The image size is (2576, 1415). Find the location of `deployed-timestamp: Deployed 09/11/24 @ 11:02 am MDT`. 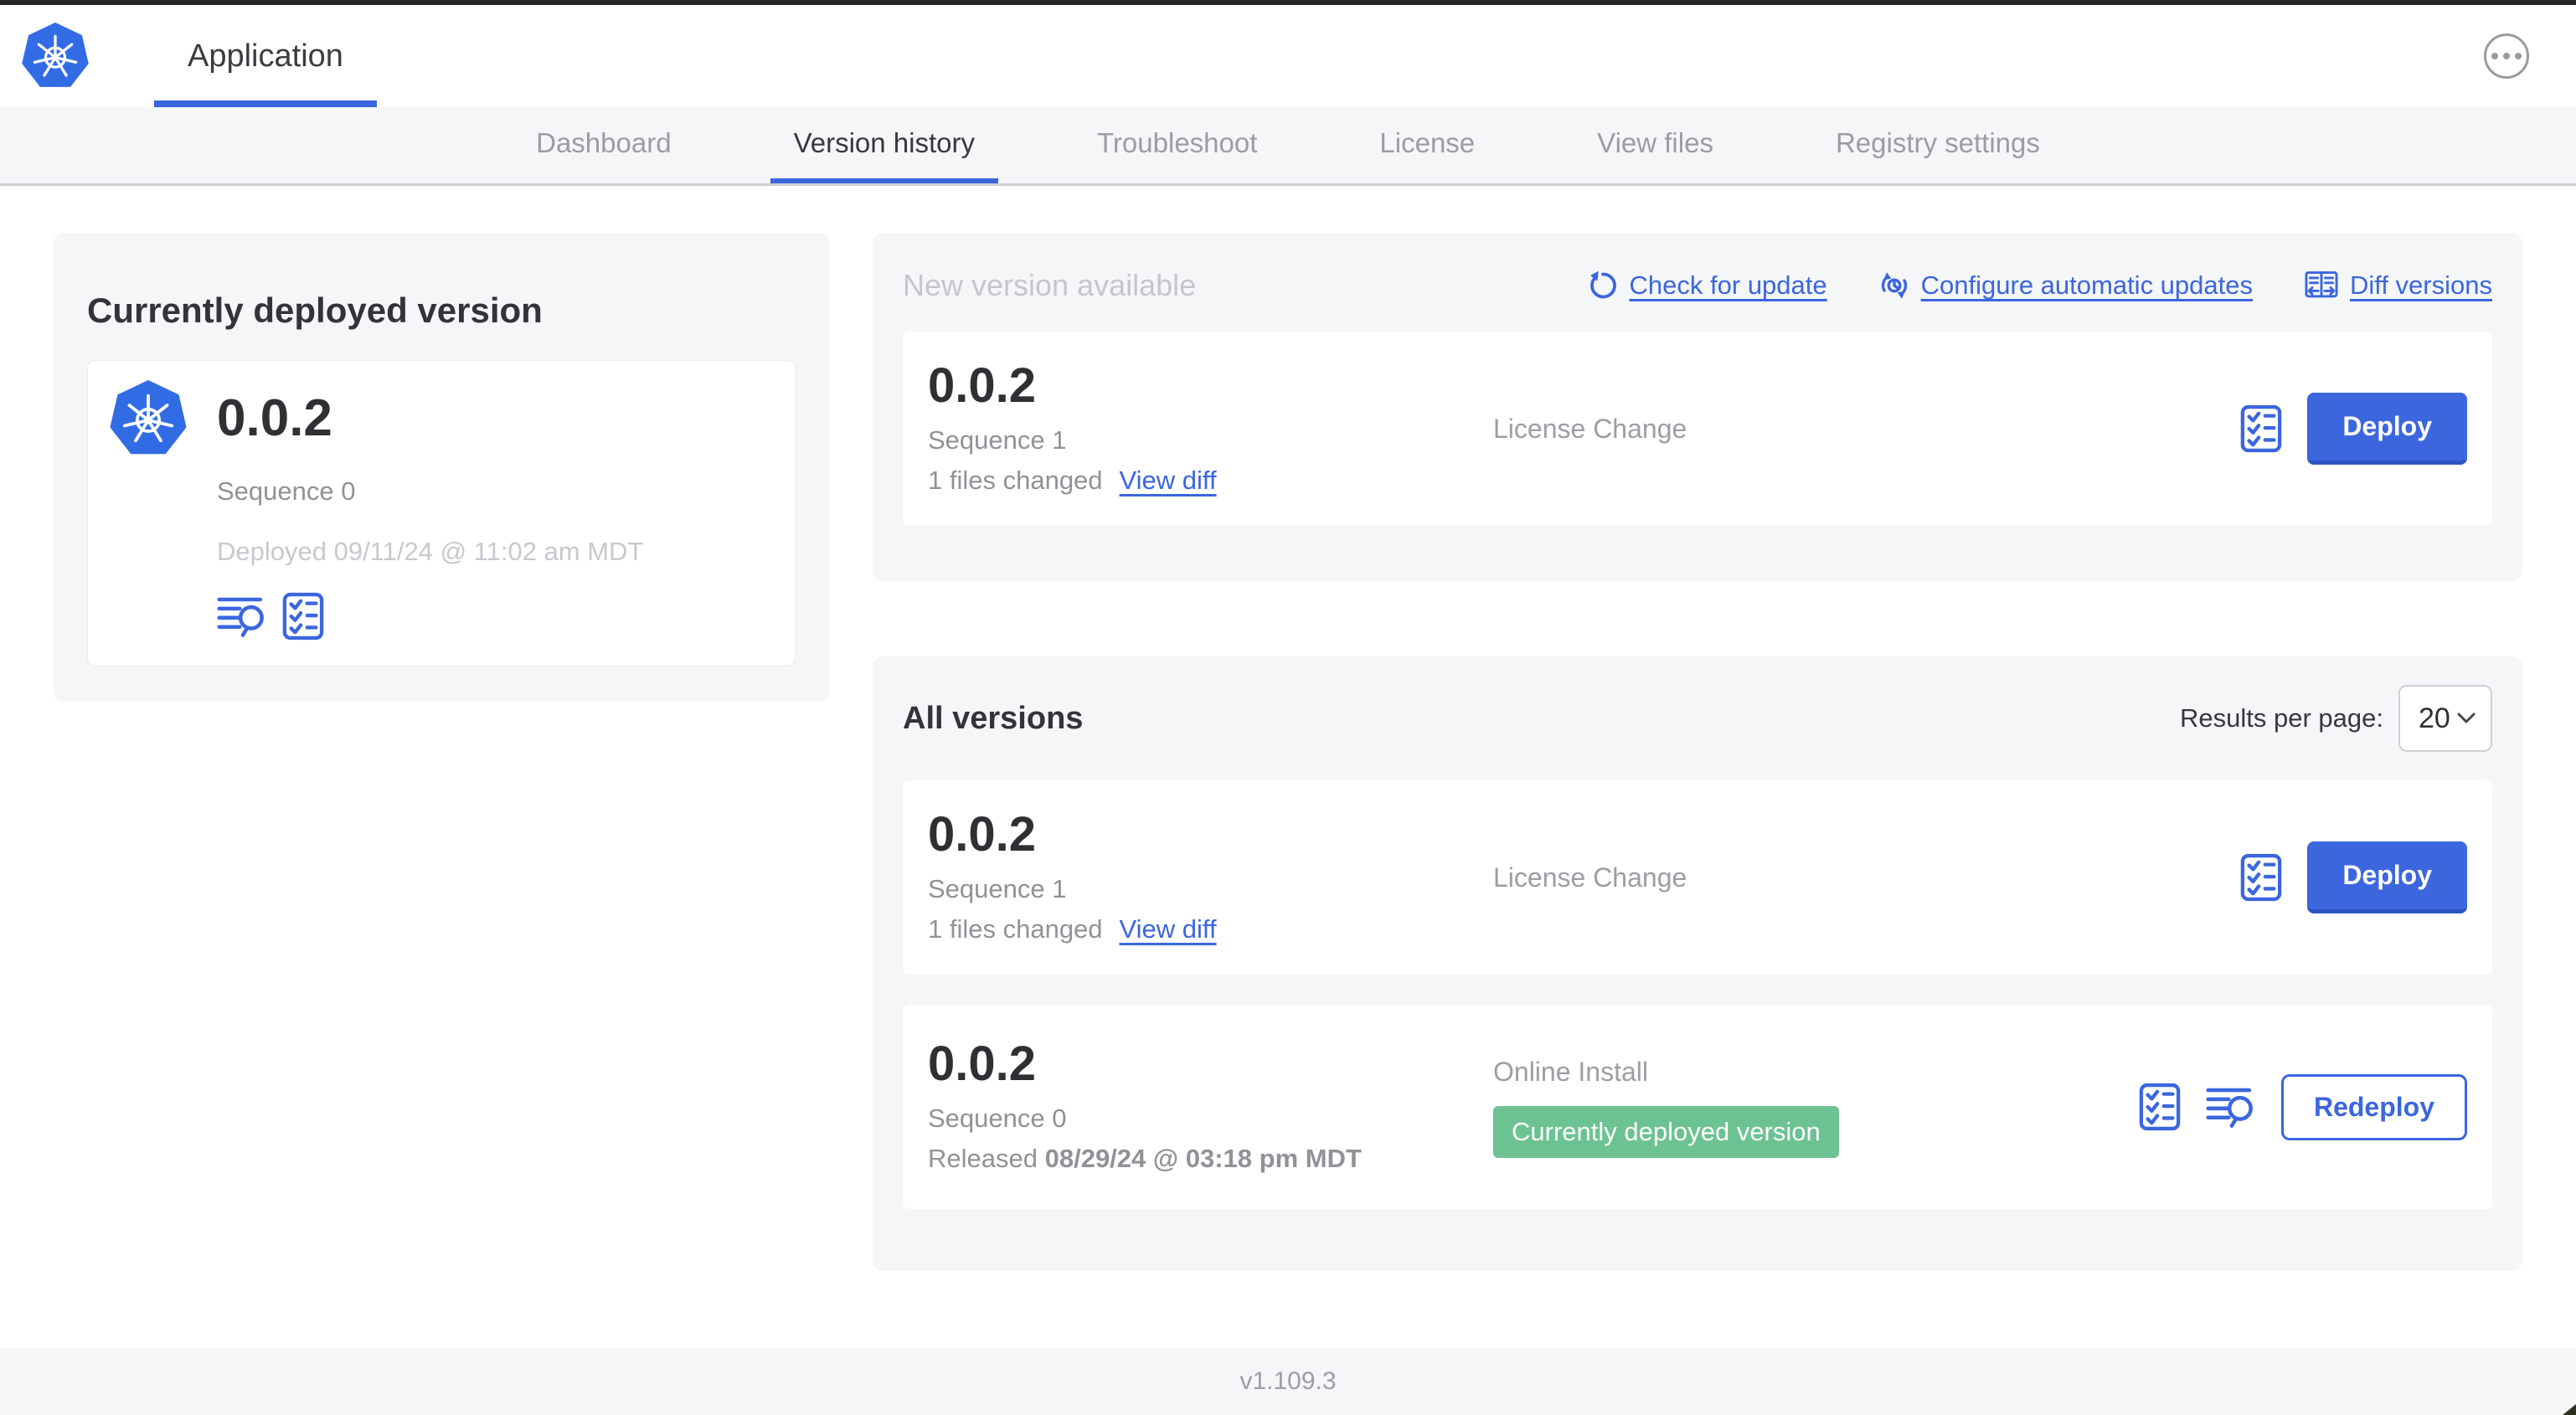

deployed-timestamp: Deployed 09/11/24 @ 11:02 am MDT is located at coordinates (430, 551).